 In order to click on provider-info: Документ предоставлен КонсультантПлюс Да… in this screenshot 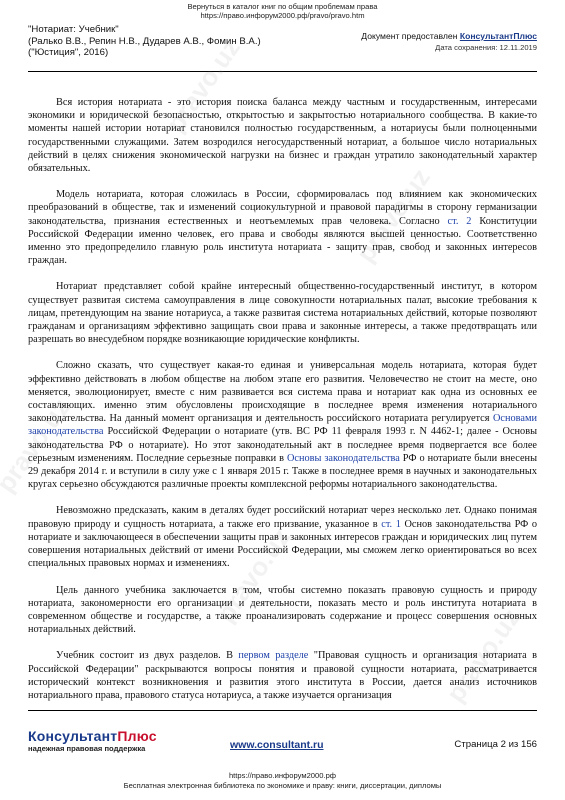, I will do `click(387, 42)`.